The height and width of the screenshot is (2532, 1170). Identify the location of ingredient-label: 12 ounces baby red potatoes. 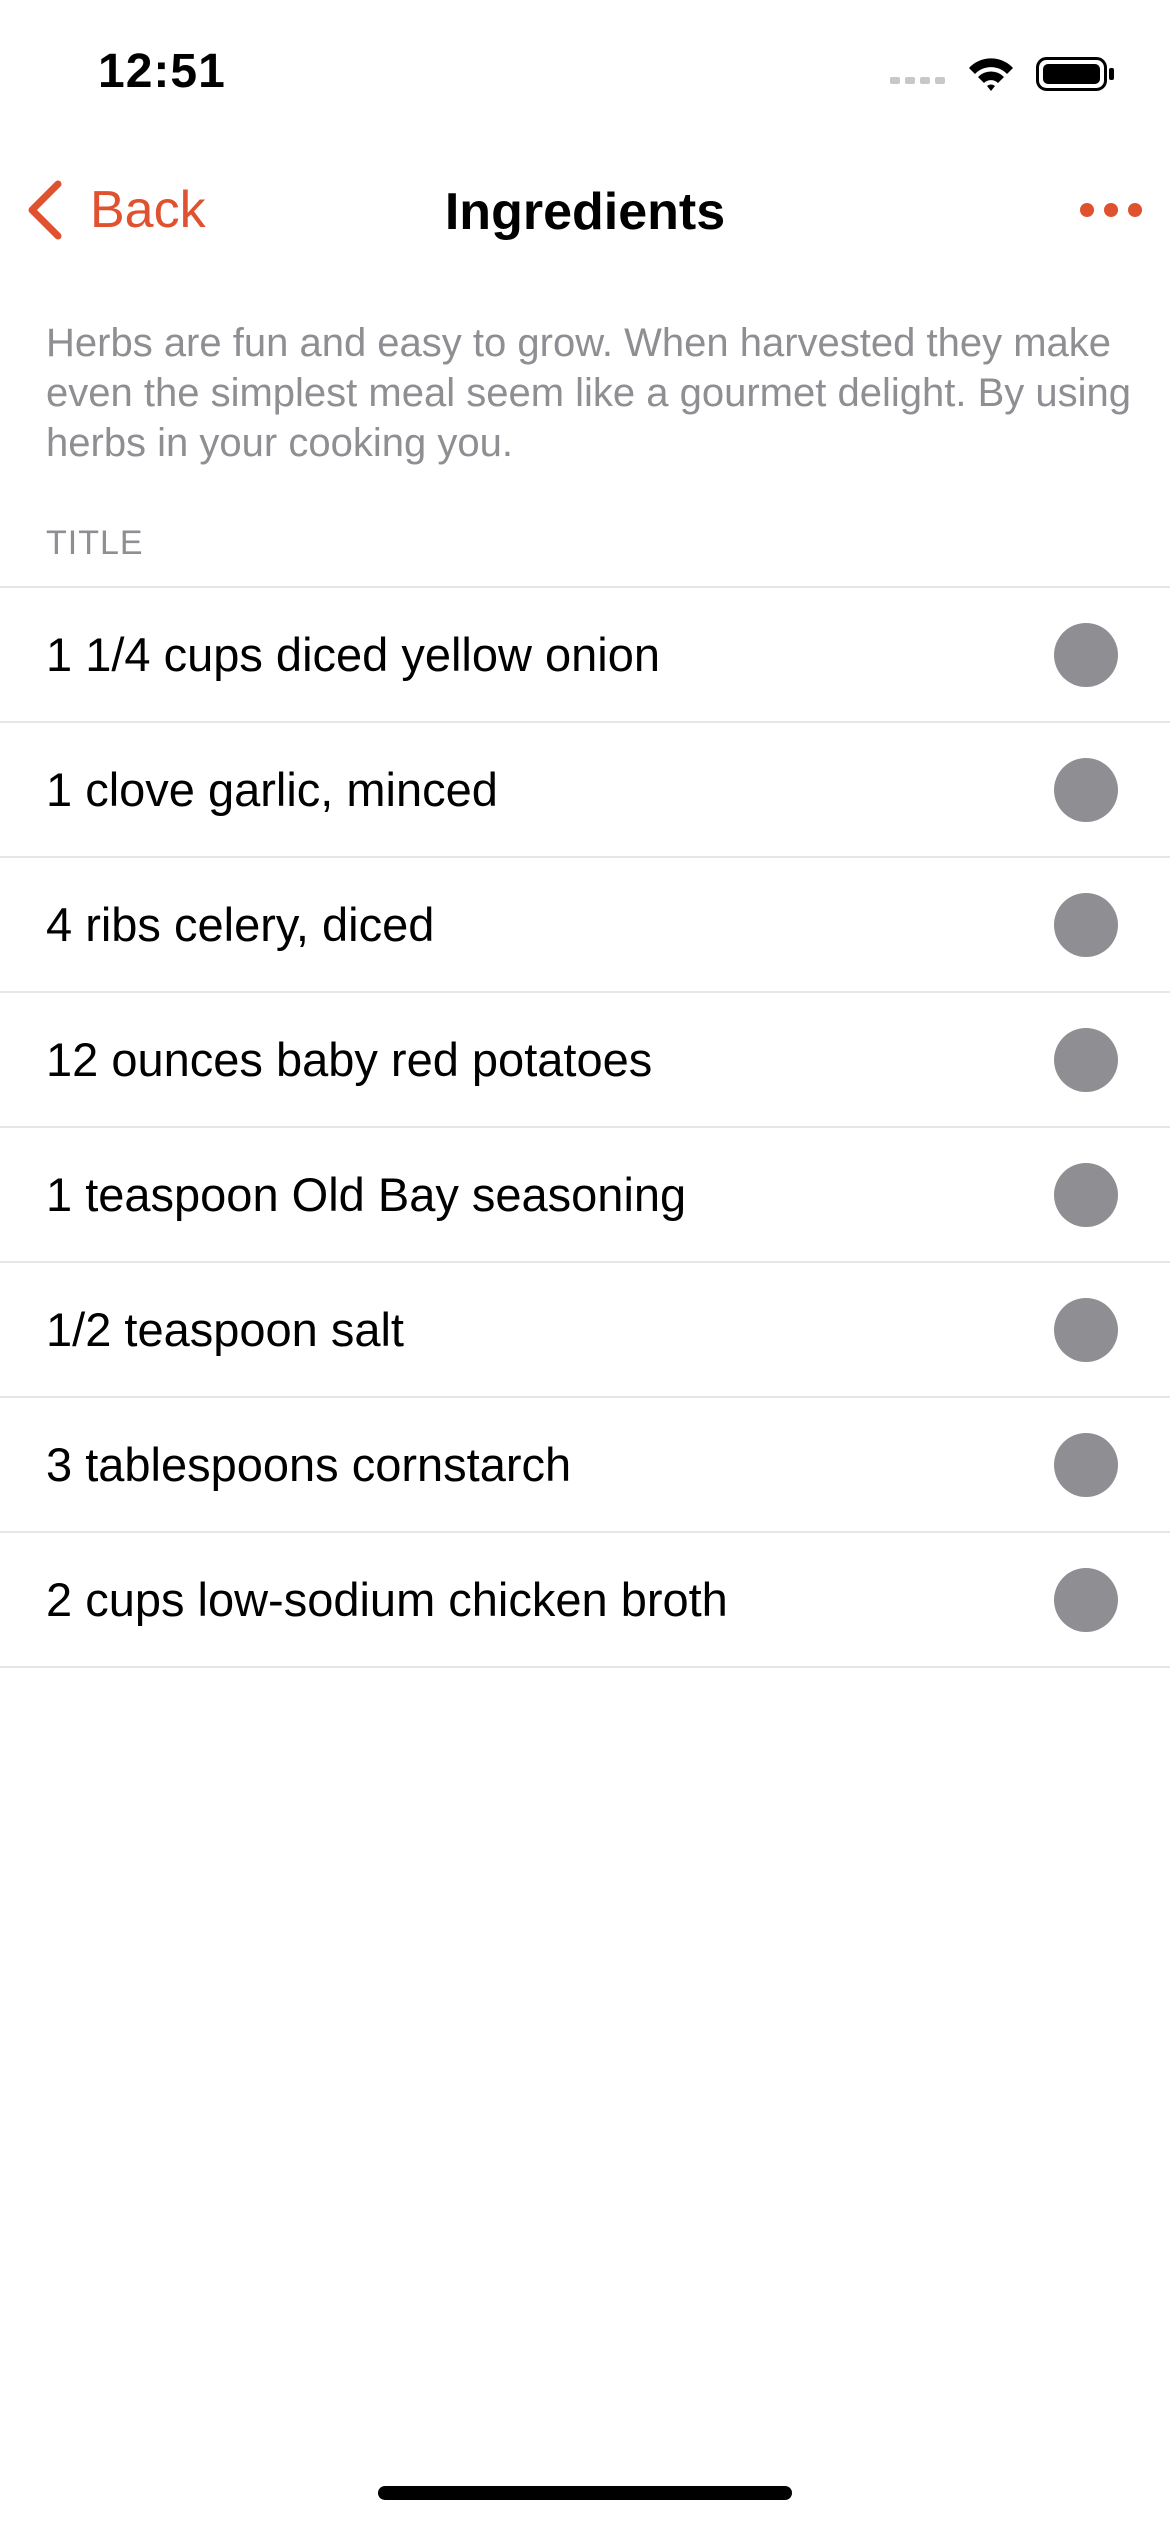
(349, 1059).